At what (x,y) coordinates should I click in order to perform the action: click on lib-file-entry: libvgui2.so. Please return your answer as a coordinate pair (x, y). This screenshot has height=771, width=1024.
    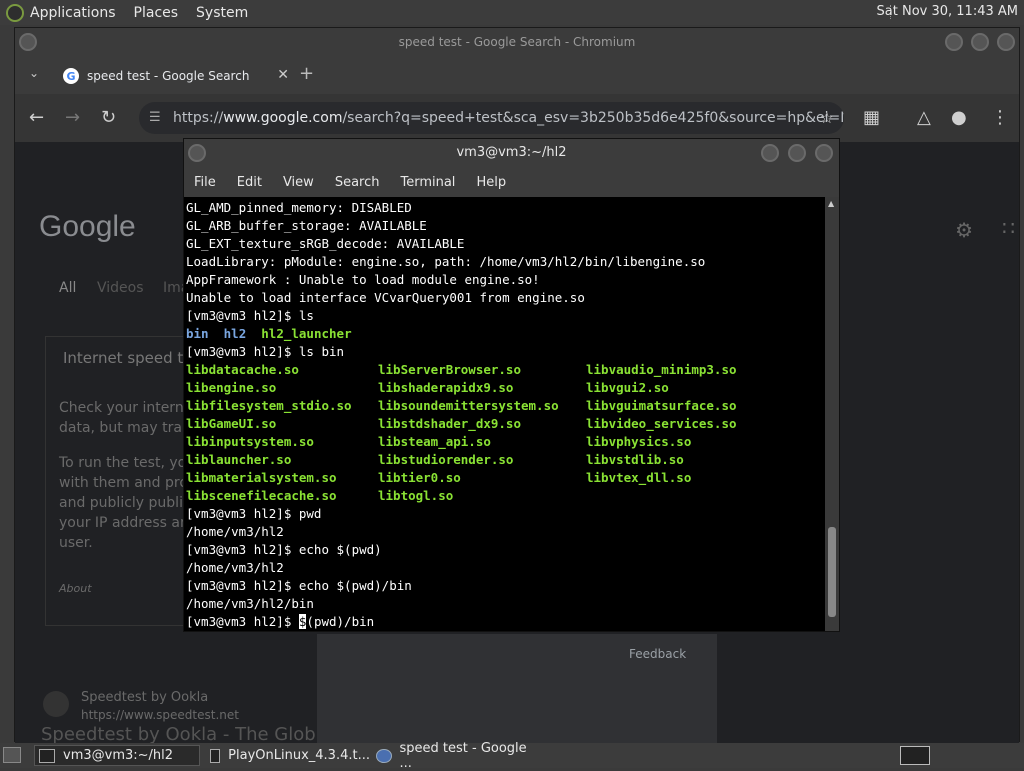
    Looking at the image, I should click on (627, 387).